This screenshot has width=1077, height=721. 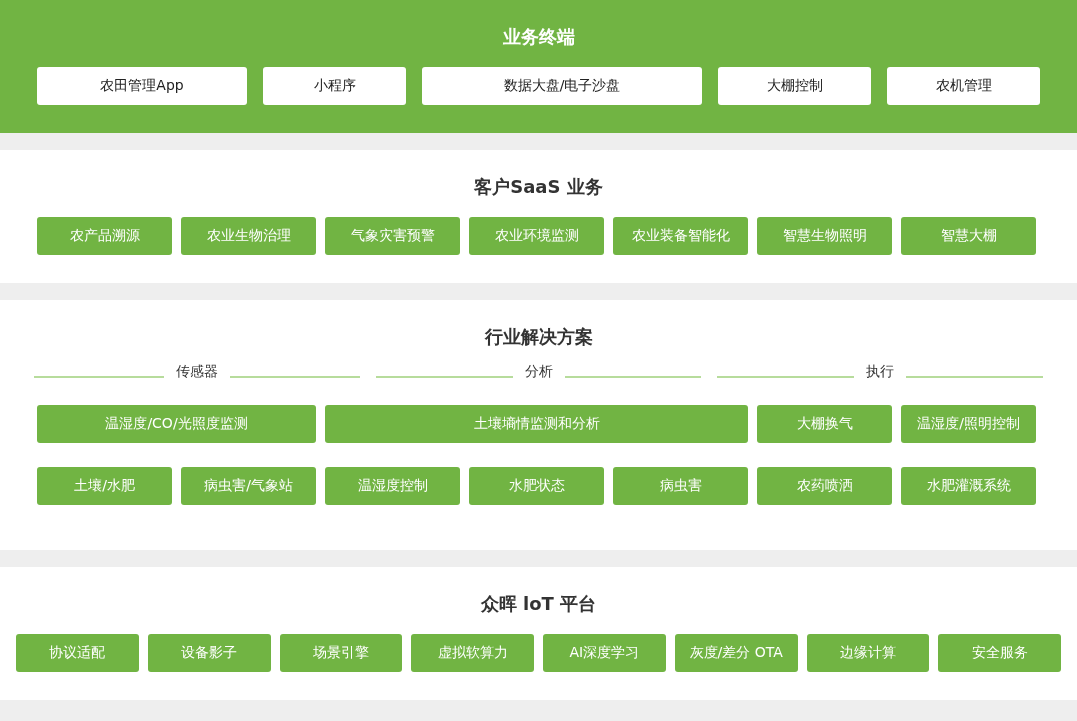 What do you see at coordinates (142, 86) in the screenshot?
I see `module-label: 农田管理App` at bounding box center [142, 86].